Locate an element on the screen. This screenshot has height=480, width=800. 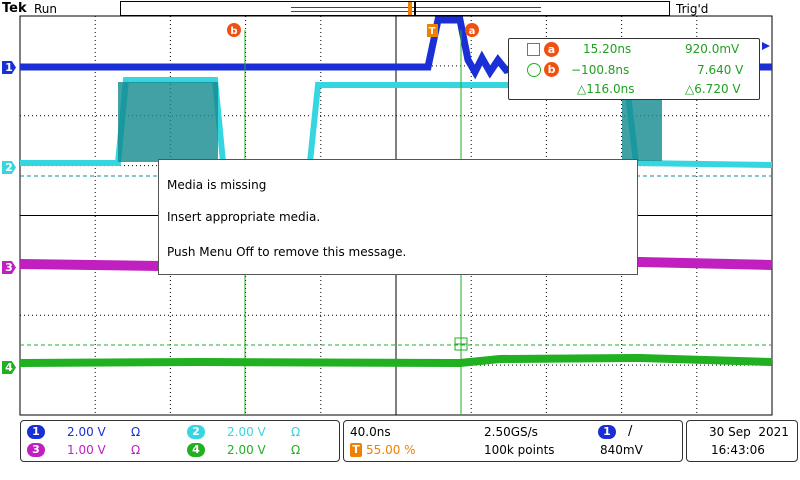
ch2-termination: Ω is located at coordinates (296, 432).